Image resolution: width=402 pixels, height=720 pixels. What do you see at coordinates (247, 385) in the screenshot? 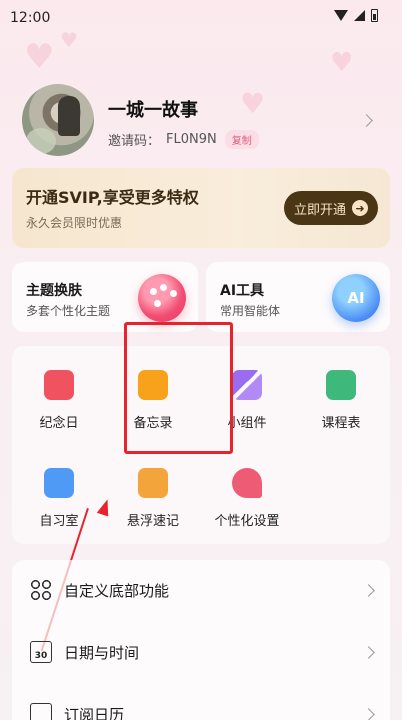
I see `widgets-icon` at bounding box center [247, 385].